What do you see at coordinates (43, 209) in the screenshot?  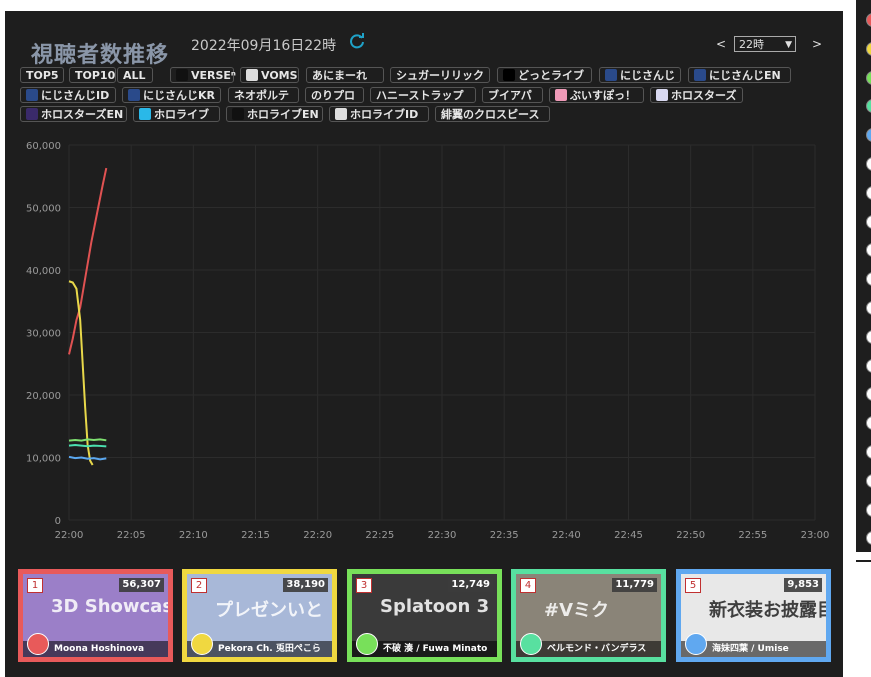 I see `y-tick-label: 50,000` at bounding box center [43, 209].